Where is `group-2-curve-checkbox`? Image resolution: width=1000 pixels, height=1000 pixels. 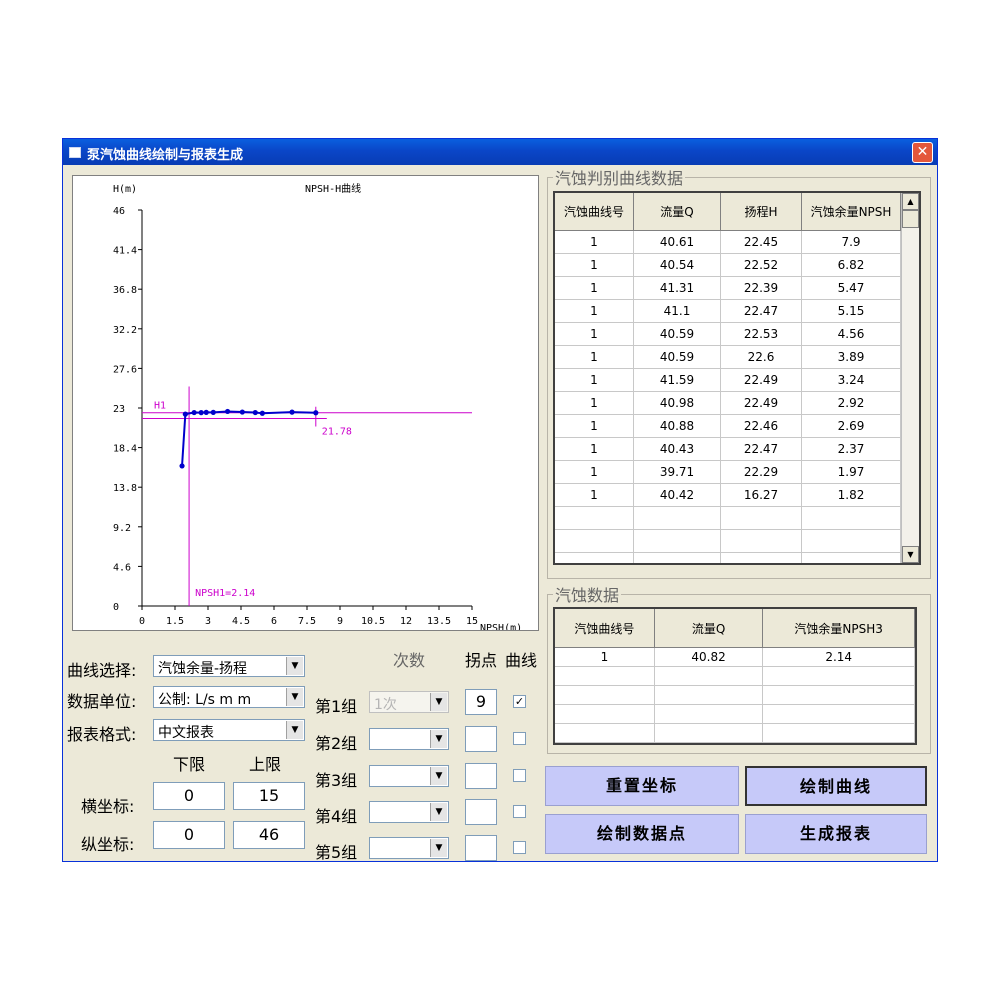
group-2-curve-checkbox is located at coordinates (519, 738).